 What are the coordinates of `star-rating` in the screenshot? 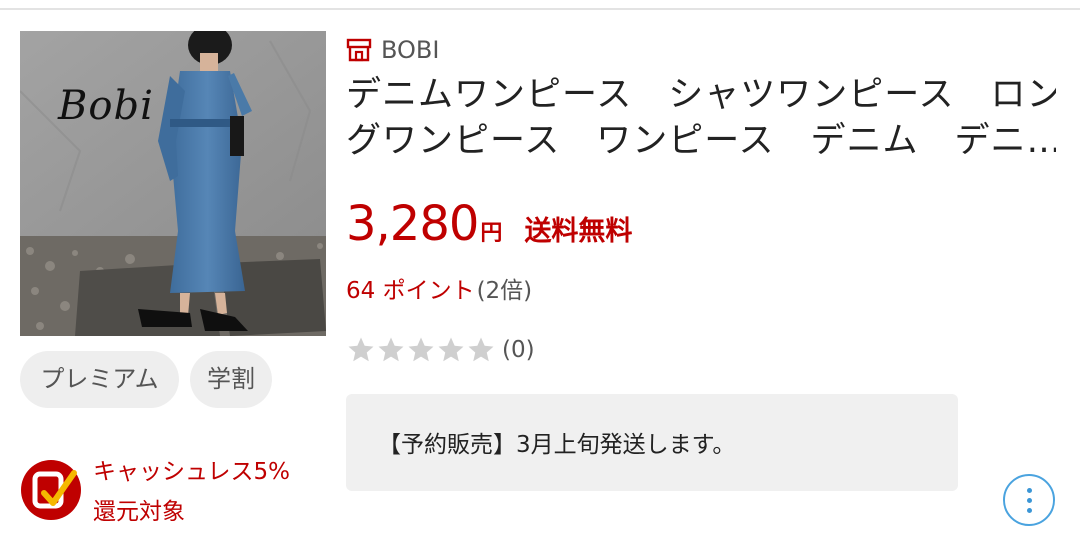 It's located at (421, 350).